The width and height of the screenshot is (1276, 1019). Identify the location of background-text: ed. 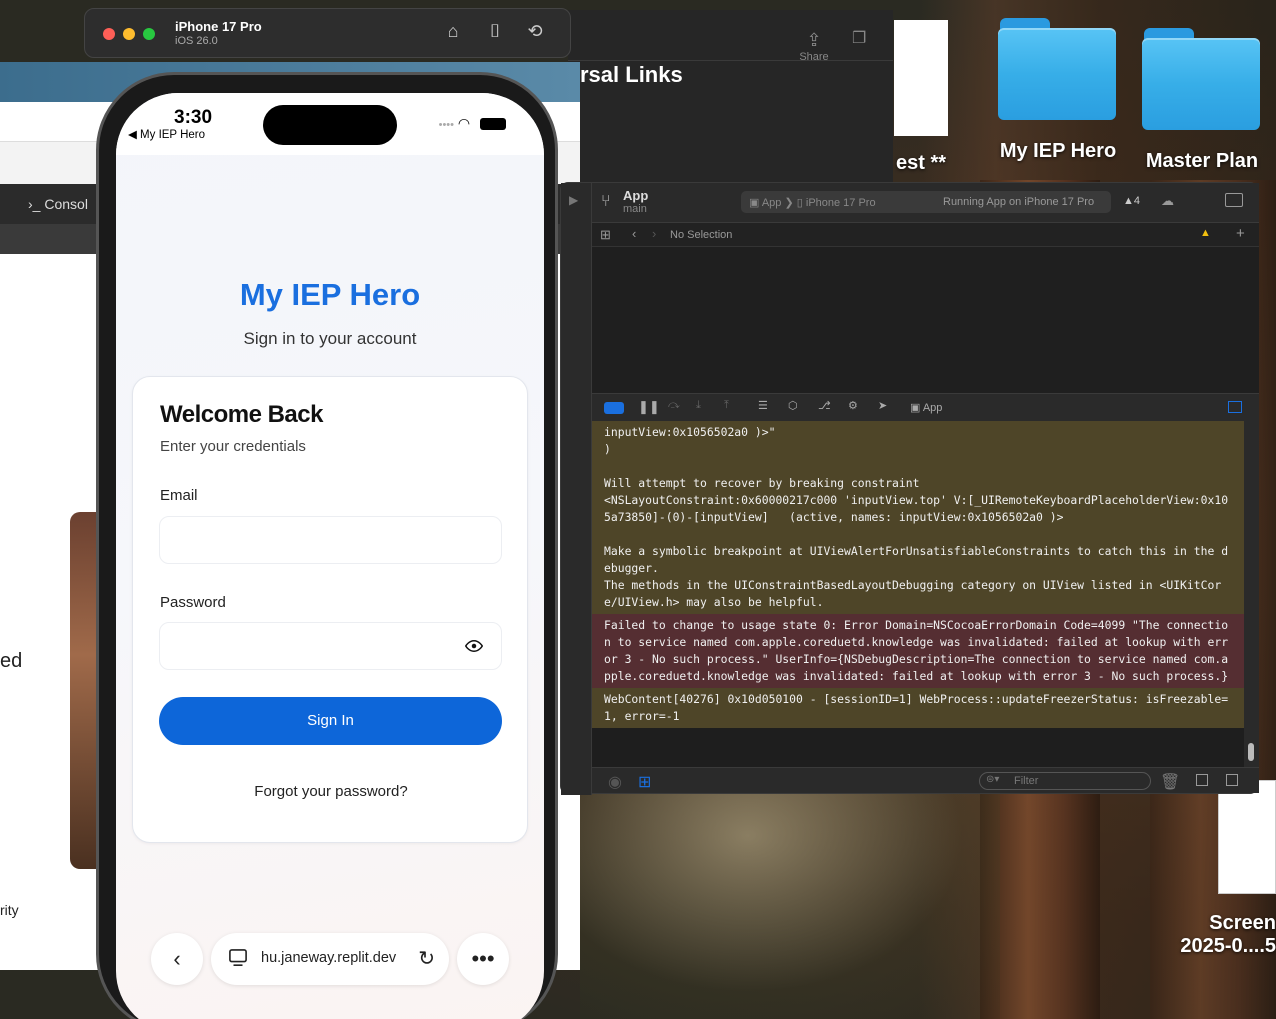
(11, 661).